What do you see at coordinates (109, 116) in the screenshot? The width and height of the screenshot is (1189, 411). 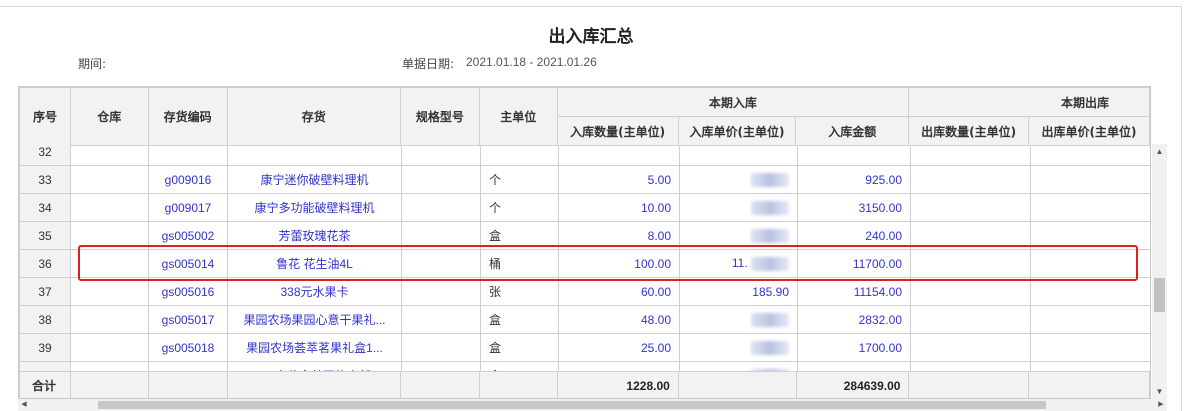 I see `col-warehouse: 仓库` at bounding box center [109, 116].